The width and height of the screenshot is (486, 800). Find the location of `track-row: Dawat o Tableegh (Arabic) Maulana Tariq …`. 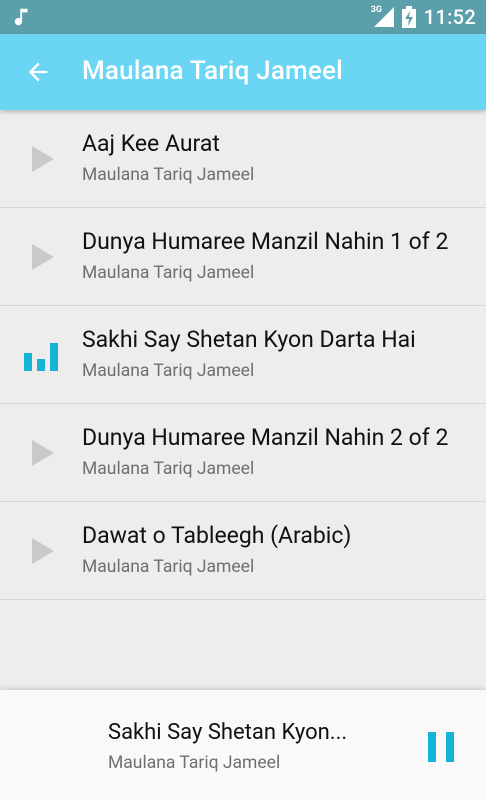

track-row: Dawat o Tableegh (Arabic) Maulana Tariq … is located at coordinates (243, 551).